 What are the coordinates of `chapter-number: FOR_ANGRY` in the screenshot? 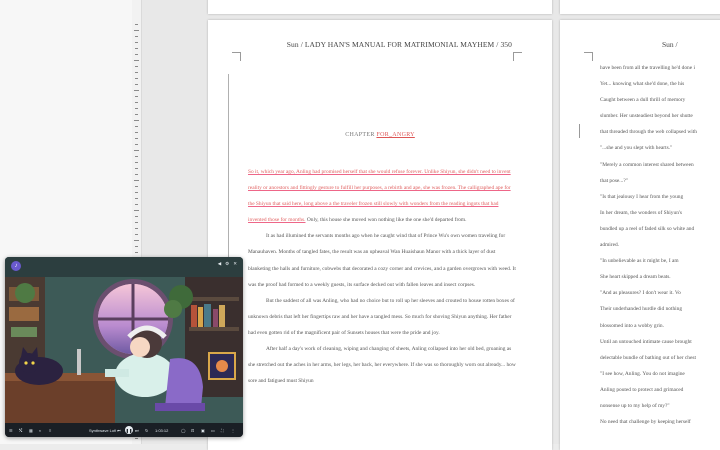 It's located at (395, 135).